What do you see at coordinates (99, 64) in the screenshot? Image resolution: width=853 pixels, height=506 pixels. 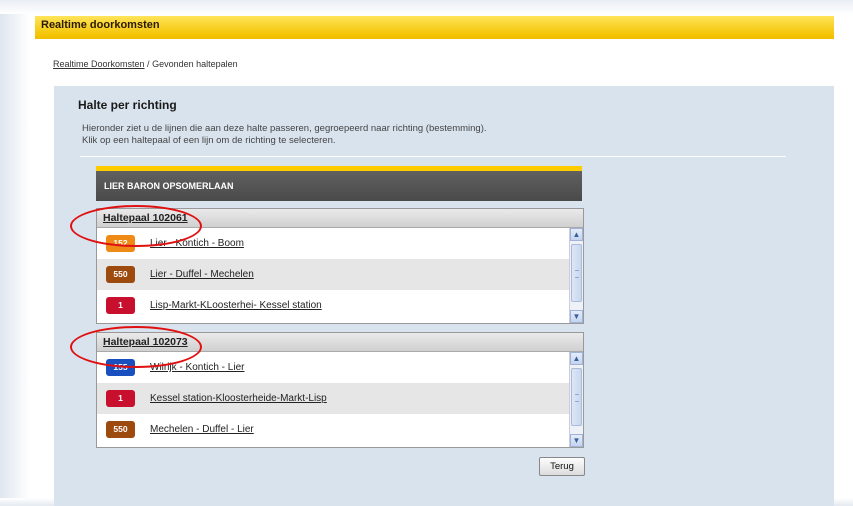 I see `breadcrumb-link-realtime: Realtime Doorkomsten` at bounding box center [99, 64].